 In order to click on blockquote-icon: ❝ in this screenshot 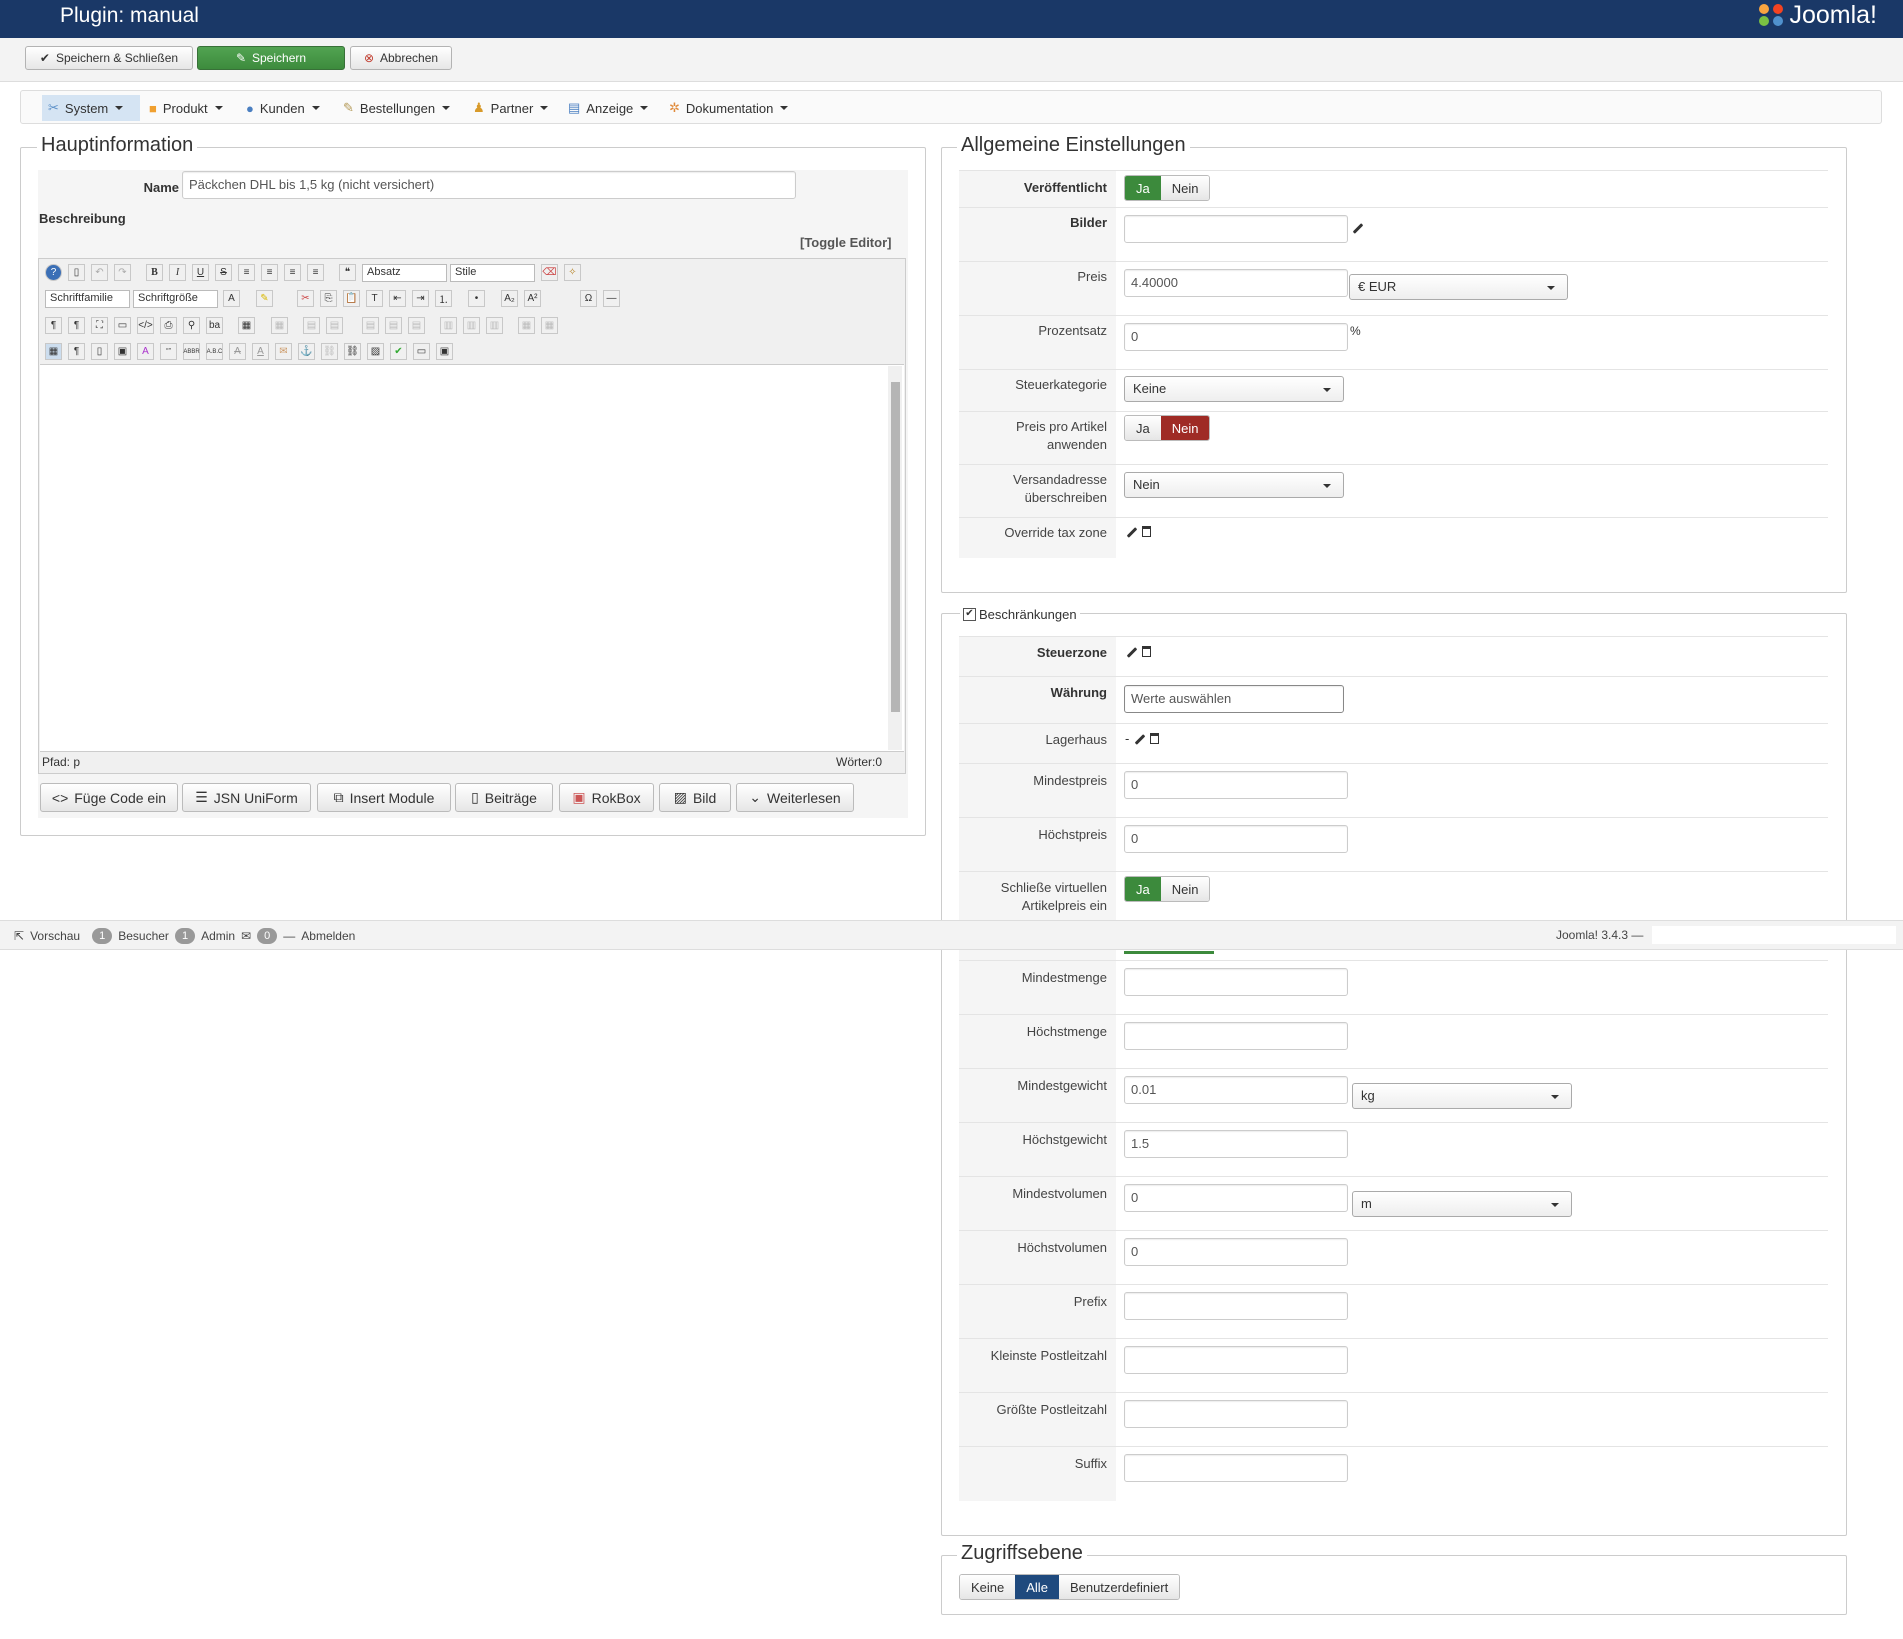, I will do `click(347, 272)`.